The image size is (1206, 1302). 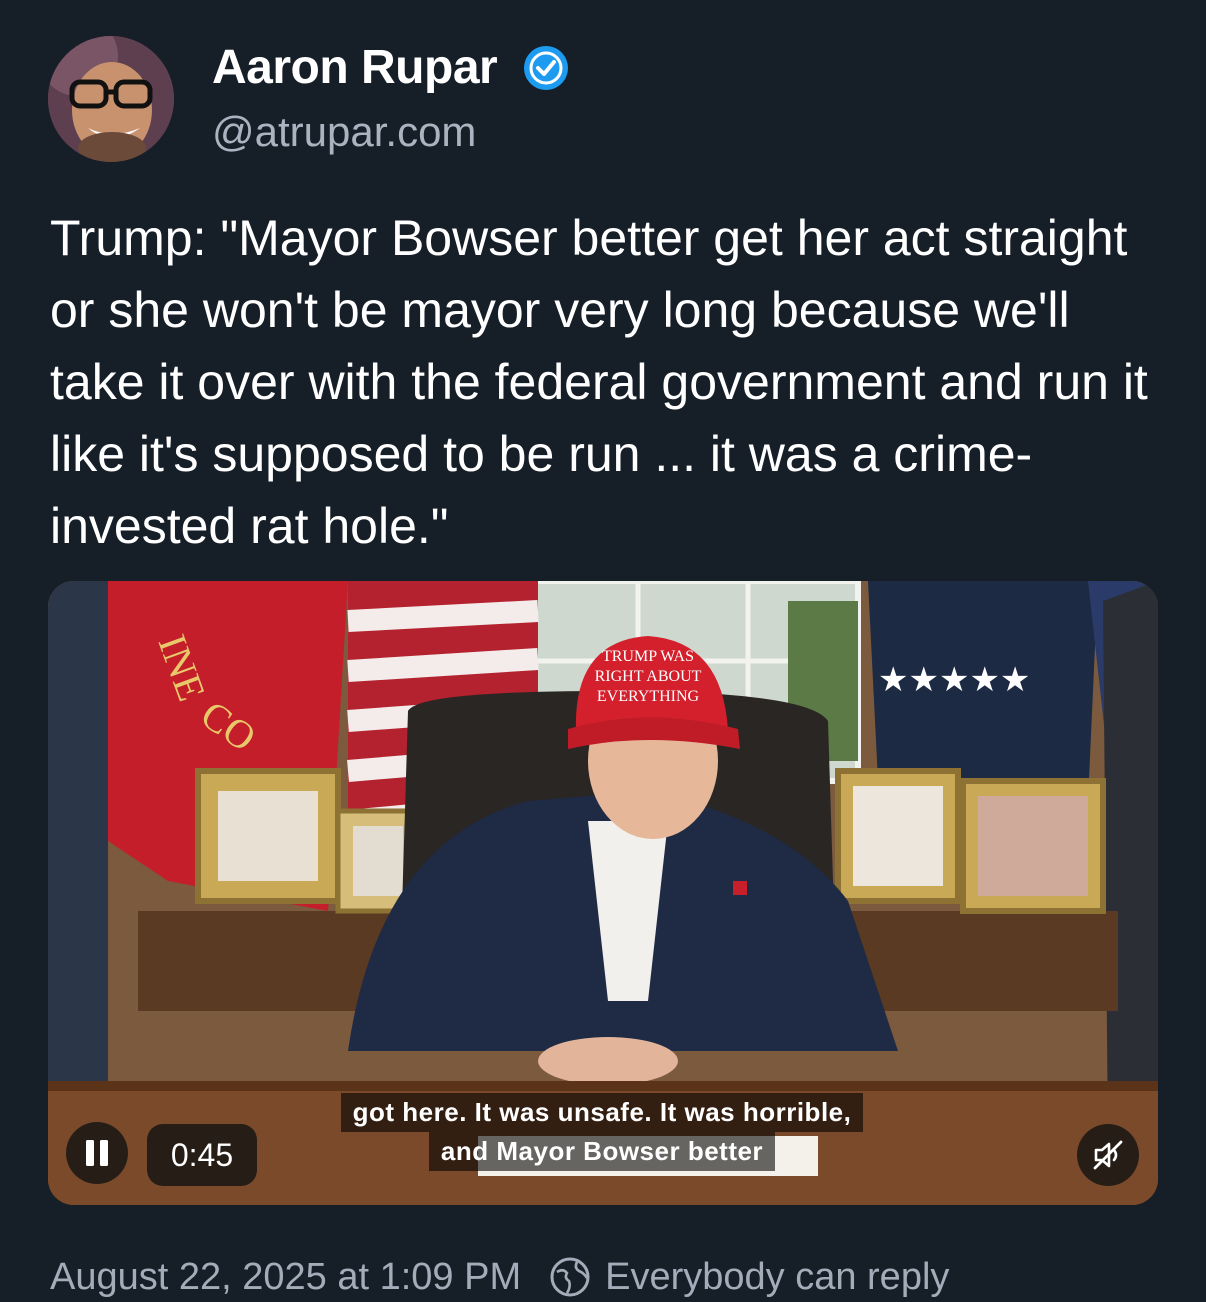 What do you see at coordinates (285, 1277) in the screenshot?
I see `post-timestamp: August 22, 2025 at 1:09 PM` at bounding box center [285, 1277].